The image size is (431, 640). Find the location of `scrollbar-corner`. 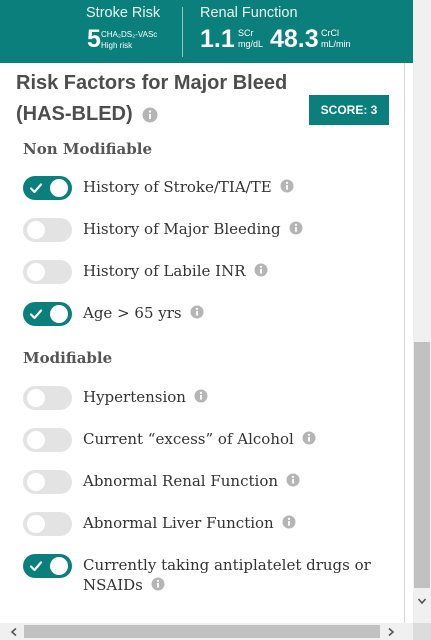

scrollbar-corner is located at coordinates (422, 631).